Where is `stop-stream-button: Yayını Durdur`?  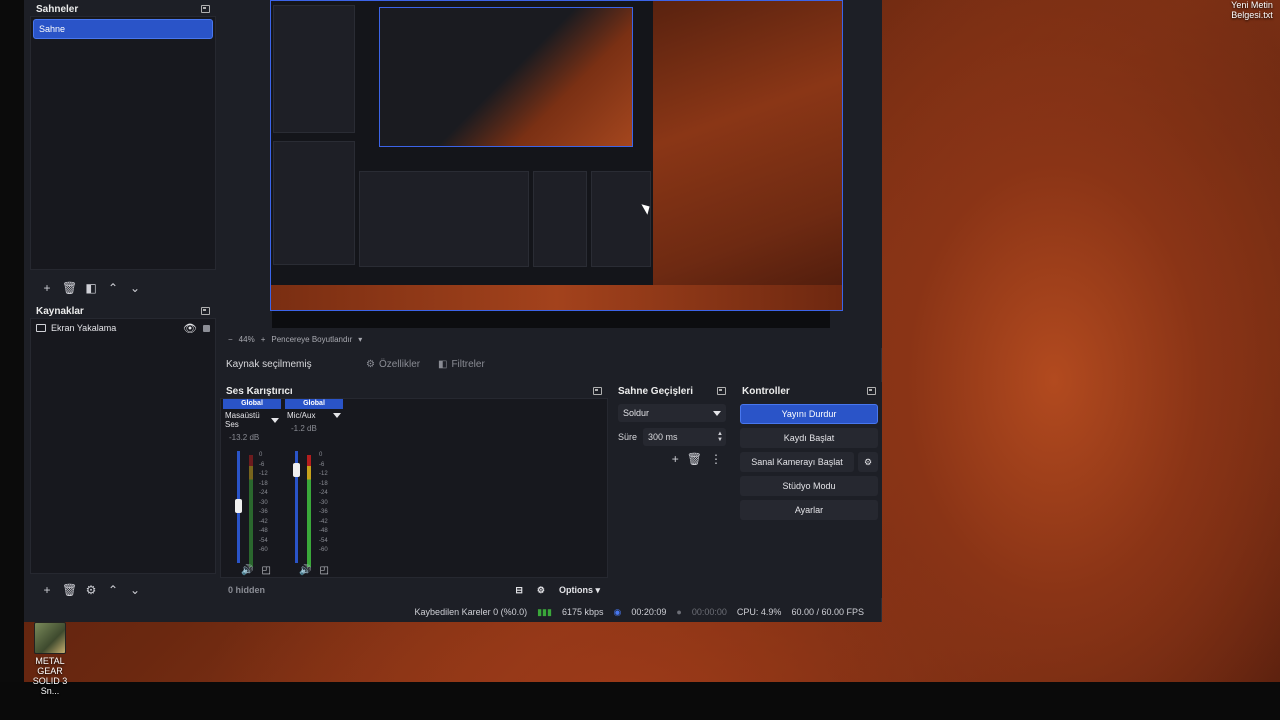
stop-stream-button: Yayını Durdur is located at coordinates (809, 414).